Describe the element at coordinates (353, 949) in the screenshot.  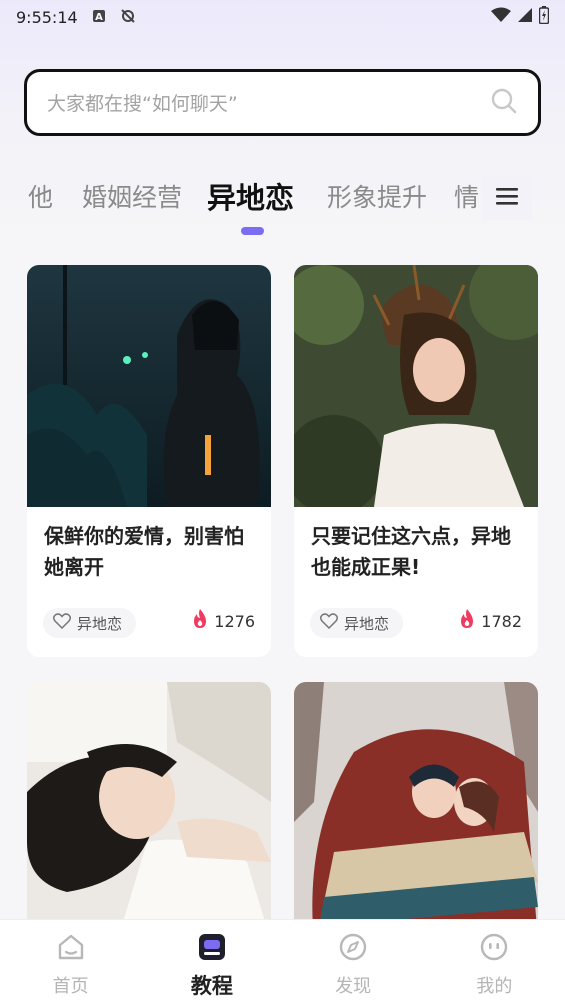
I see `compass-icon` at that location.